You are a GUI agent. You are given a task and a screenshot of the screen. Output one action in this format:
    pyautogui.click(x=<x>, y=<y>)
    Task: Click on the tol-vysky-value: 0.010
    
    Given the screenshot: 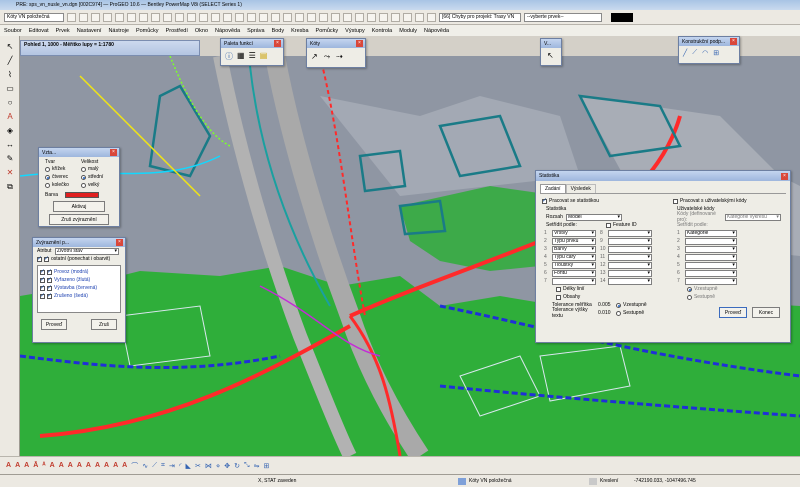 What is the action you would take?
    pyautogui.click(x=607, y=313)
    